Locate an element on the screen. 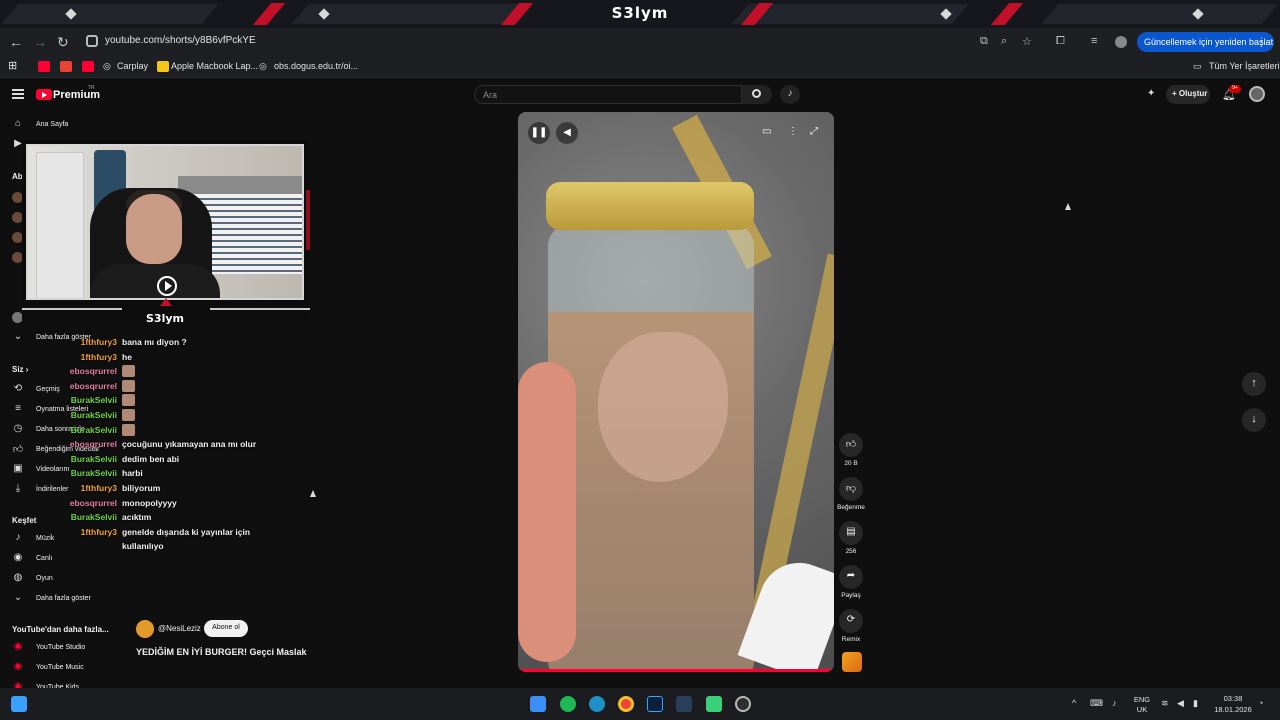 This screenshot has width=1280, height=720. chat-text: genelde dışarıda ki yayınlar için is located at coordinates (186, 531).